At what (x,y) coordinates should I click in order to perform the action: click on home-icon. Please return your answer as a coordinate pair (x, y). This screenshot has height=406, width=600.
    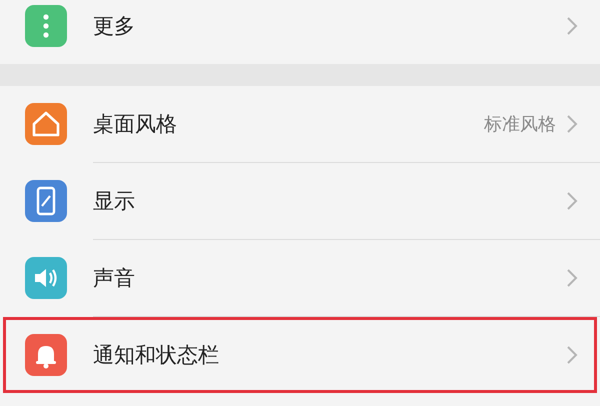
    Looking at the image, I should click on (46, 124).